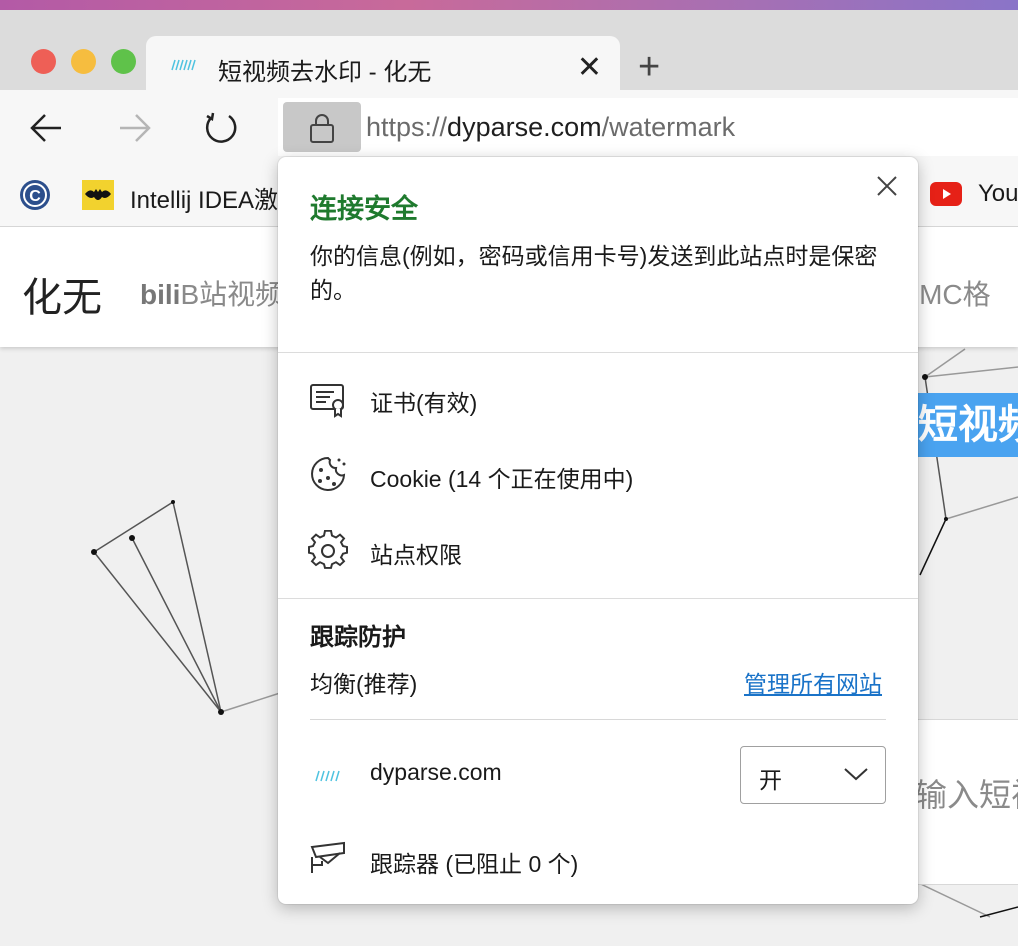  I want to click on cookie-label: Cookie (14 个正在使用中), so click(502, 479).